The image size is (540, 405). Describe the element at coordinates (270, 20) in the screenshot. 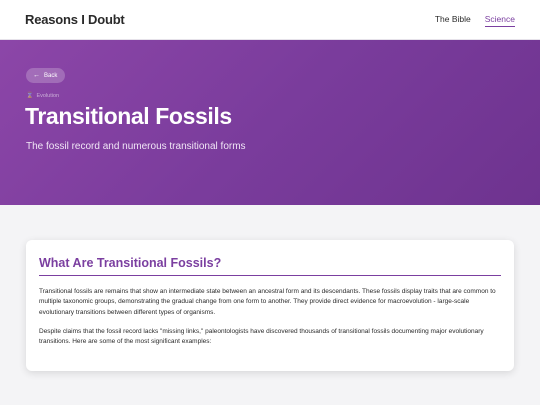

I see `top-navbar: Reasons I Doubt The Bible Science` at that location.